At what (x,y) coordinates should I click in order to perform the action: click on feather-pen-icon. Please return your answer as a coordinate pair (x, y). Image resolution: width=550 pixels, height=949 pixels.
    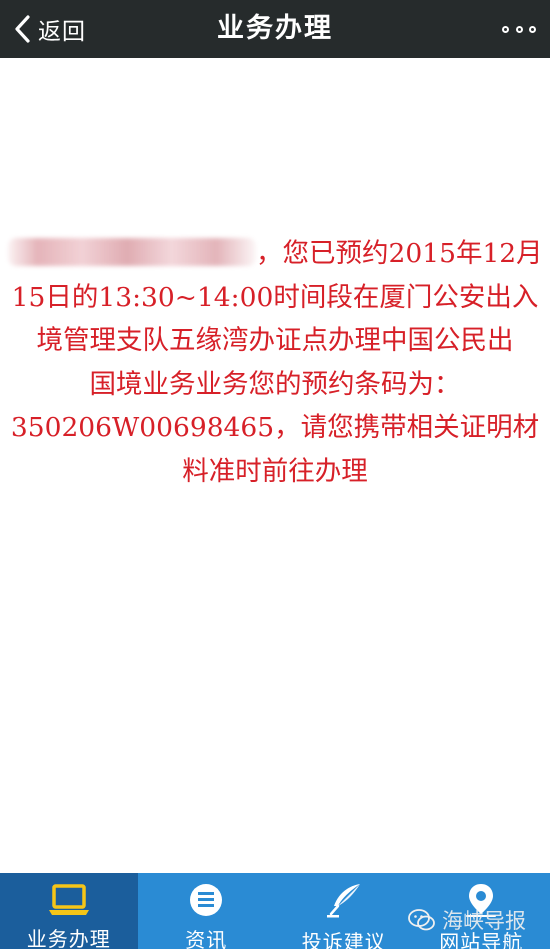
    Looking at the image, I should click on (344, 901).